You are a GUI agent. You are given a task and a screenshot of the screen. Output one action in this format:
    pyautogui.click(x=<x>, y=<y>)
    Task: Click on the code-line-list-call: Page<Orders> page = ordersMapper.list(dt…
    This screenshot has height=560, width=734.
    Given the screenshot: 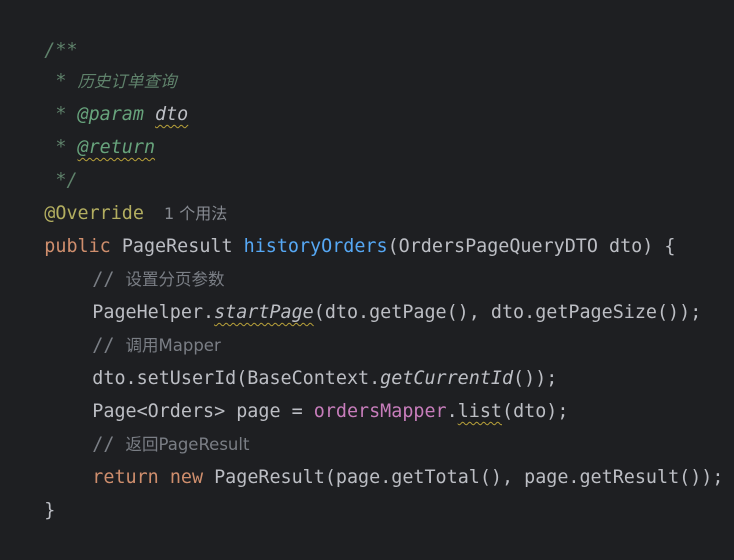 What is the action you would take?
    pyautogui.click(x=284, y=392)
    